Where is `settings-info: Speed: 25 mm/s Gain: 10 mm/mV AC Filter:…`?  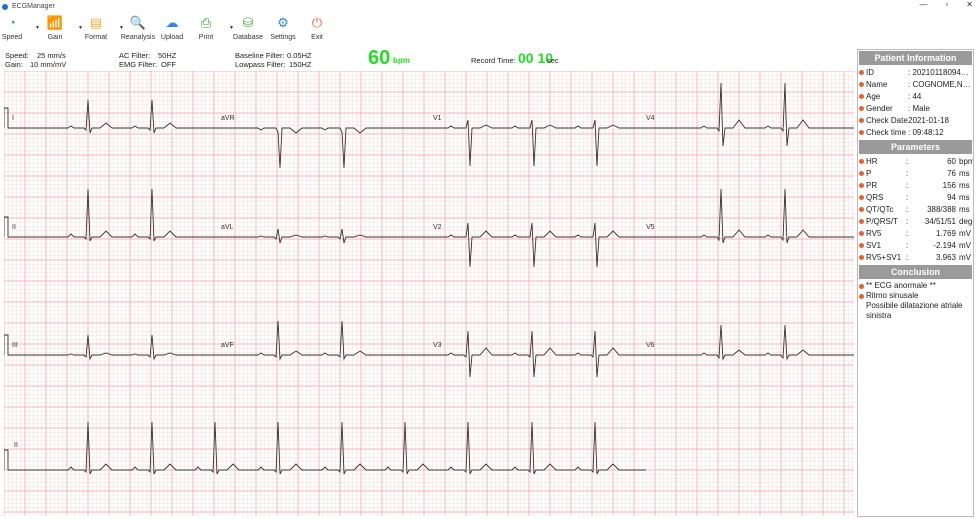 settings-info: Speed: 25 mm/s Gain: 10 mm/mV AC Filter:… is located at coordinates (427, 61).